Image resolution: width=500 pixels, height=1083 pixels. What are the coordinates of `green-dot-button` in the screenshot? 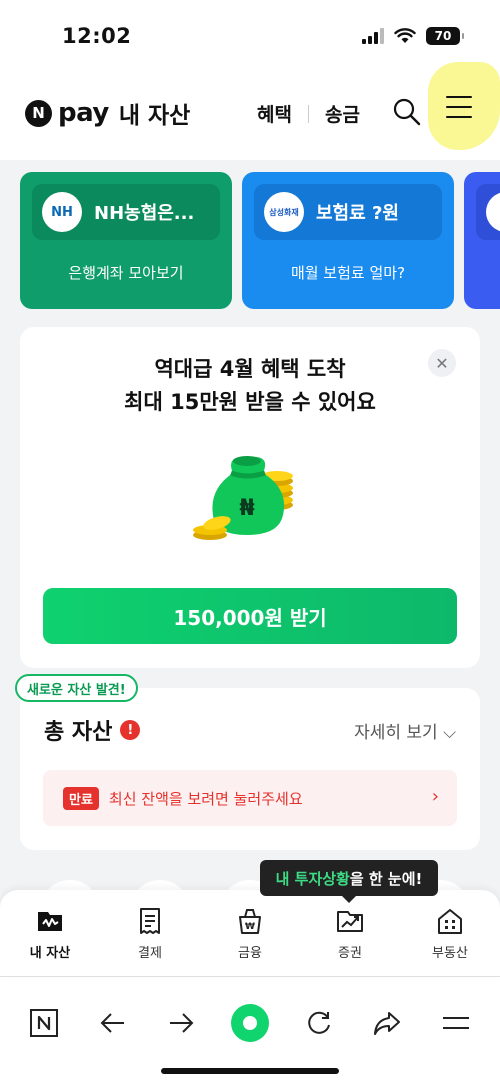 It's located at (250, 1023).